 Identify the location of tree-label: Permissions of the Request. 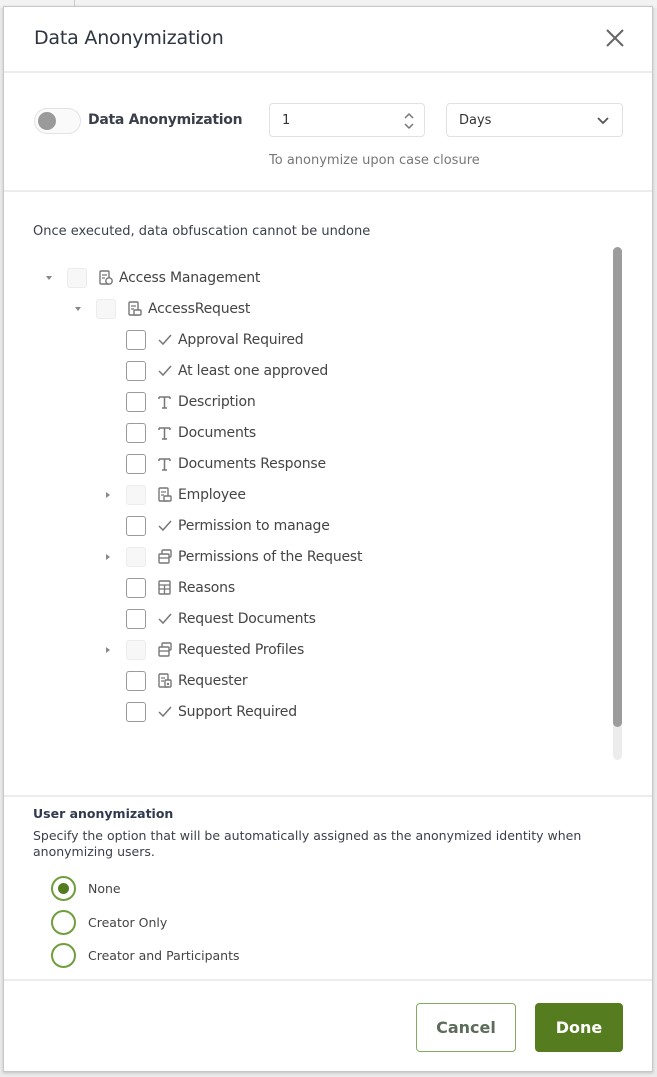
(270, 556).